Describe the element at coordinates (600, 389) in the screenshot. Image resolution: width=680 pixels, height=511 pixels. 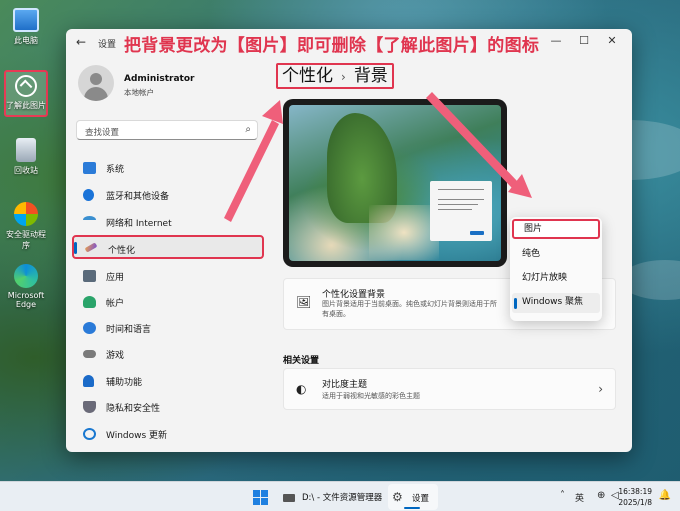
I see `chevron-right-icon: ›` at that location.